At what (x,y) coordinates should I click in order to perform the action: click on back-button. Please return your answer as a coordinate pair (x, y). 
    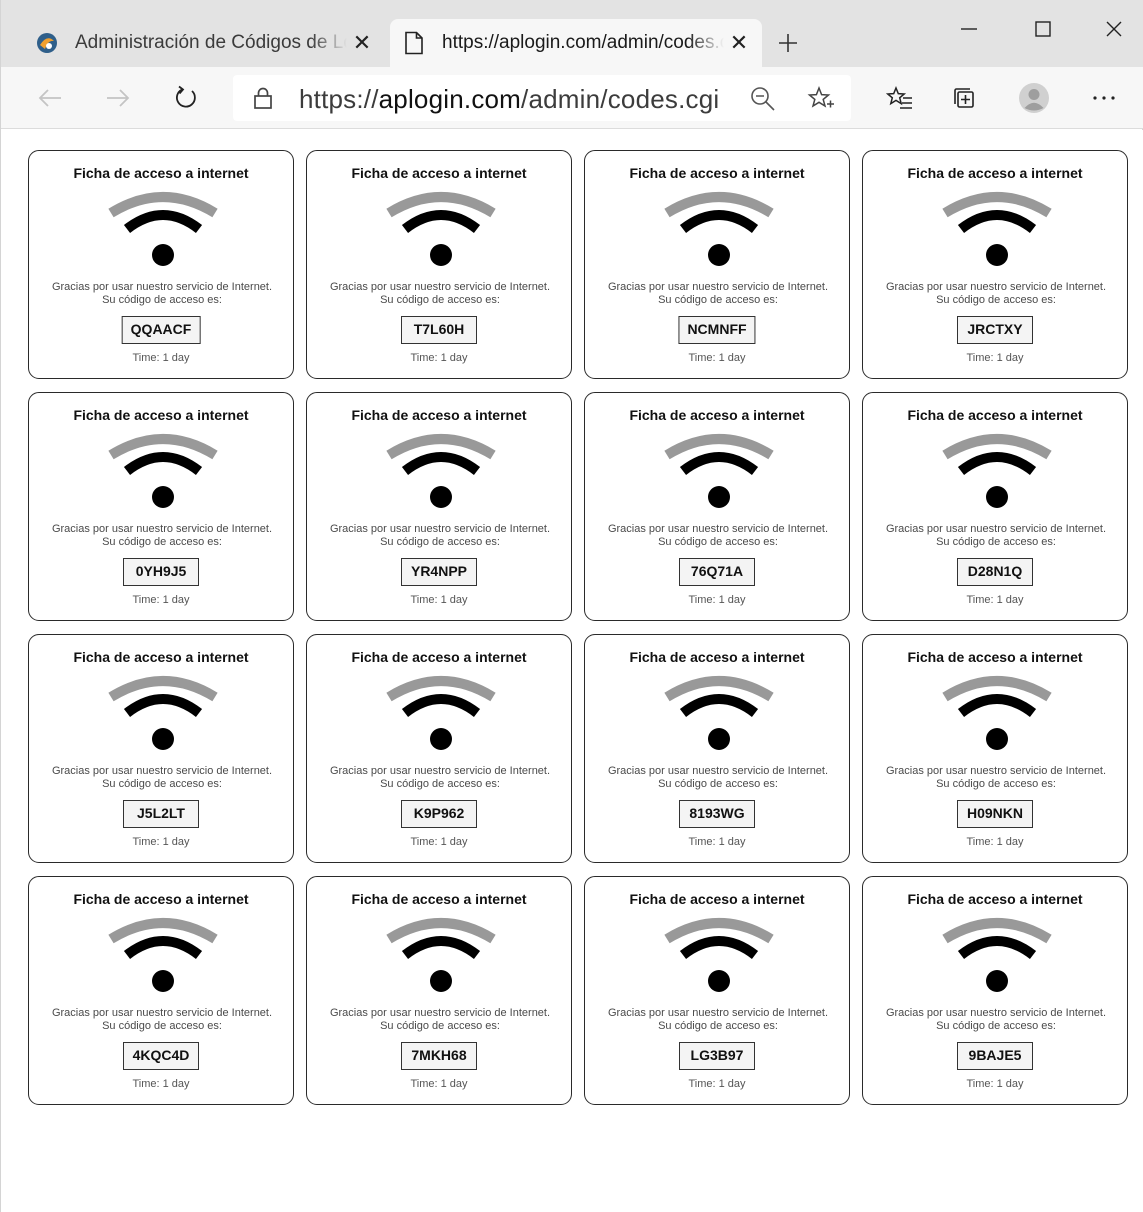
    Looking at the image, I should click on (50, 98).